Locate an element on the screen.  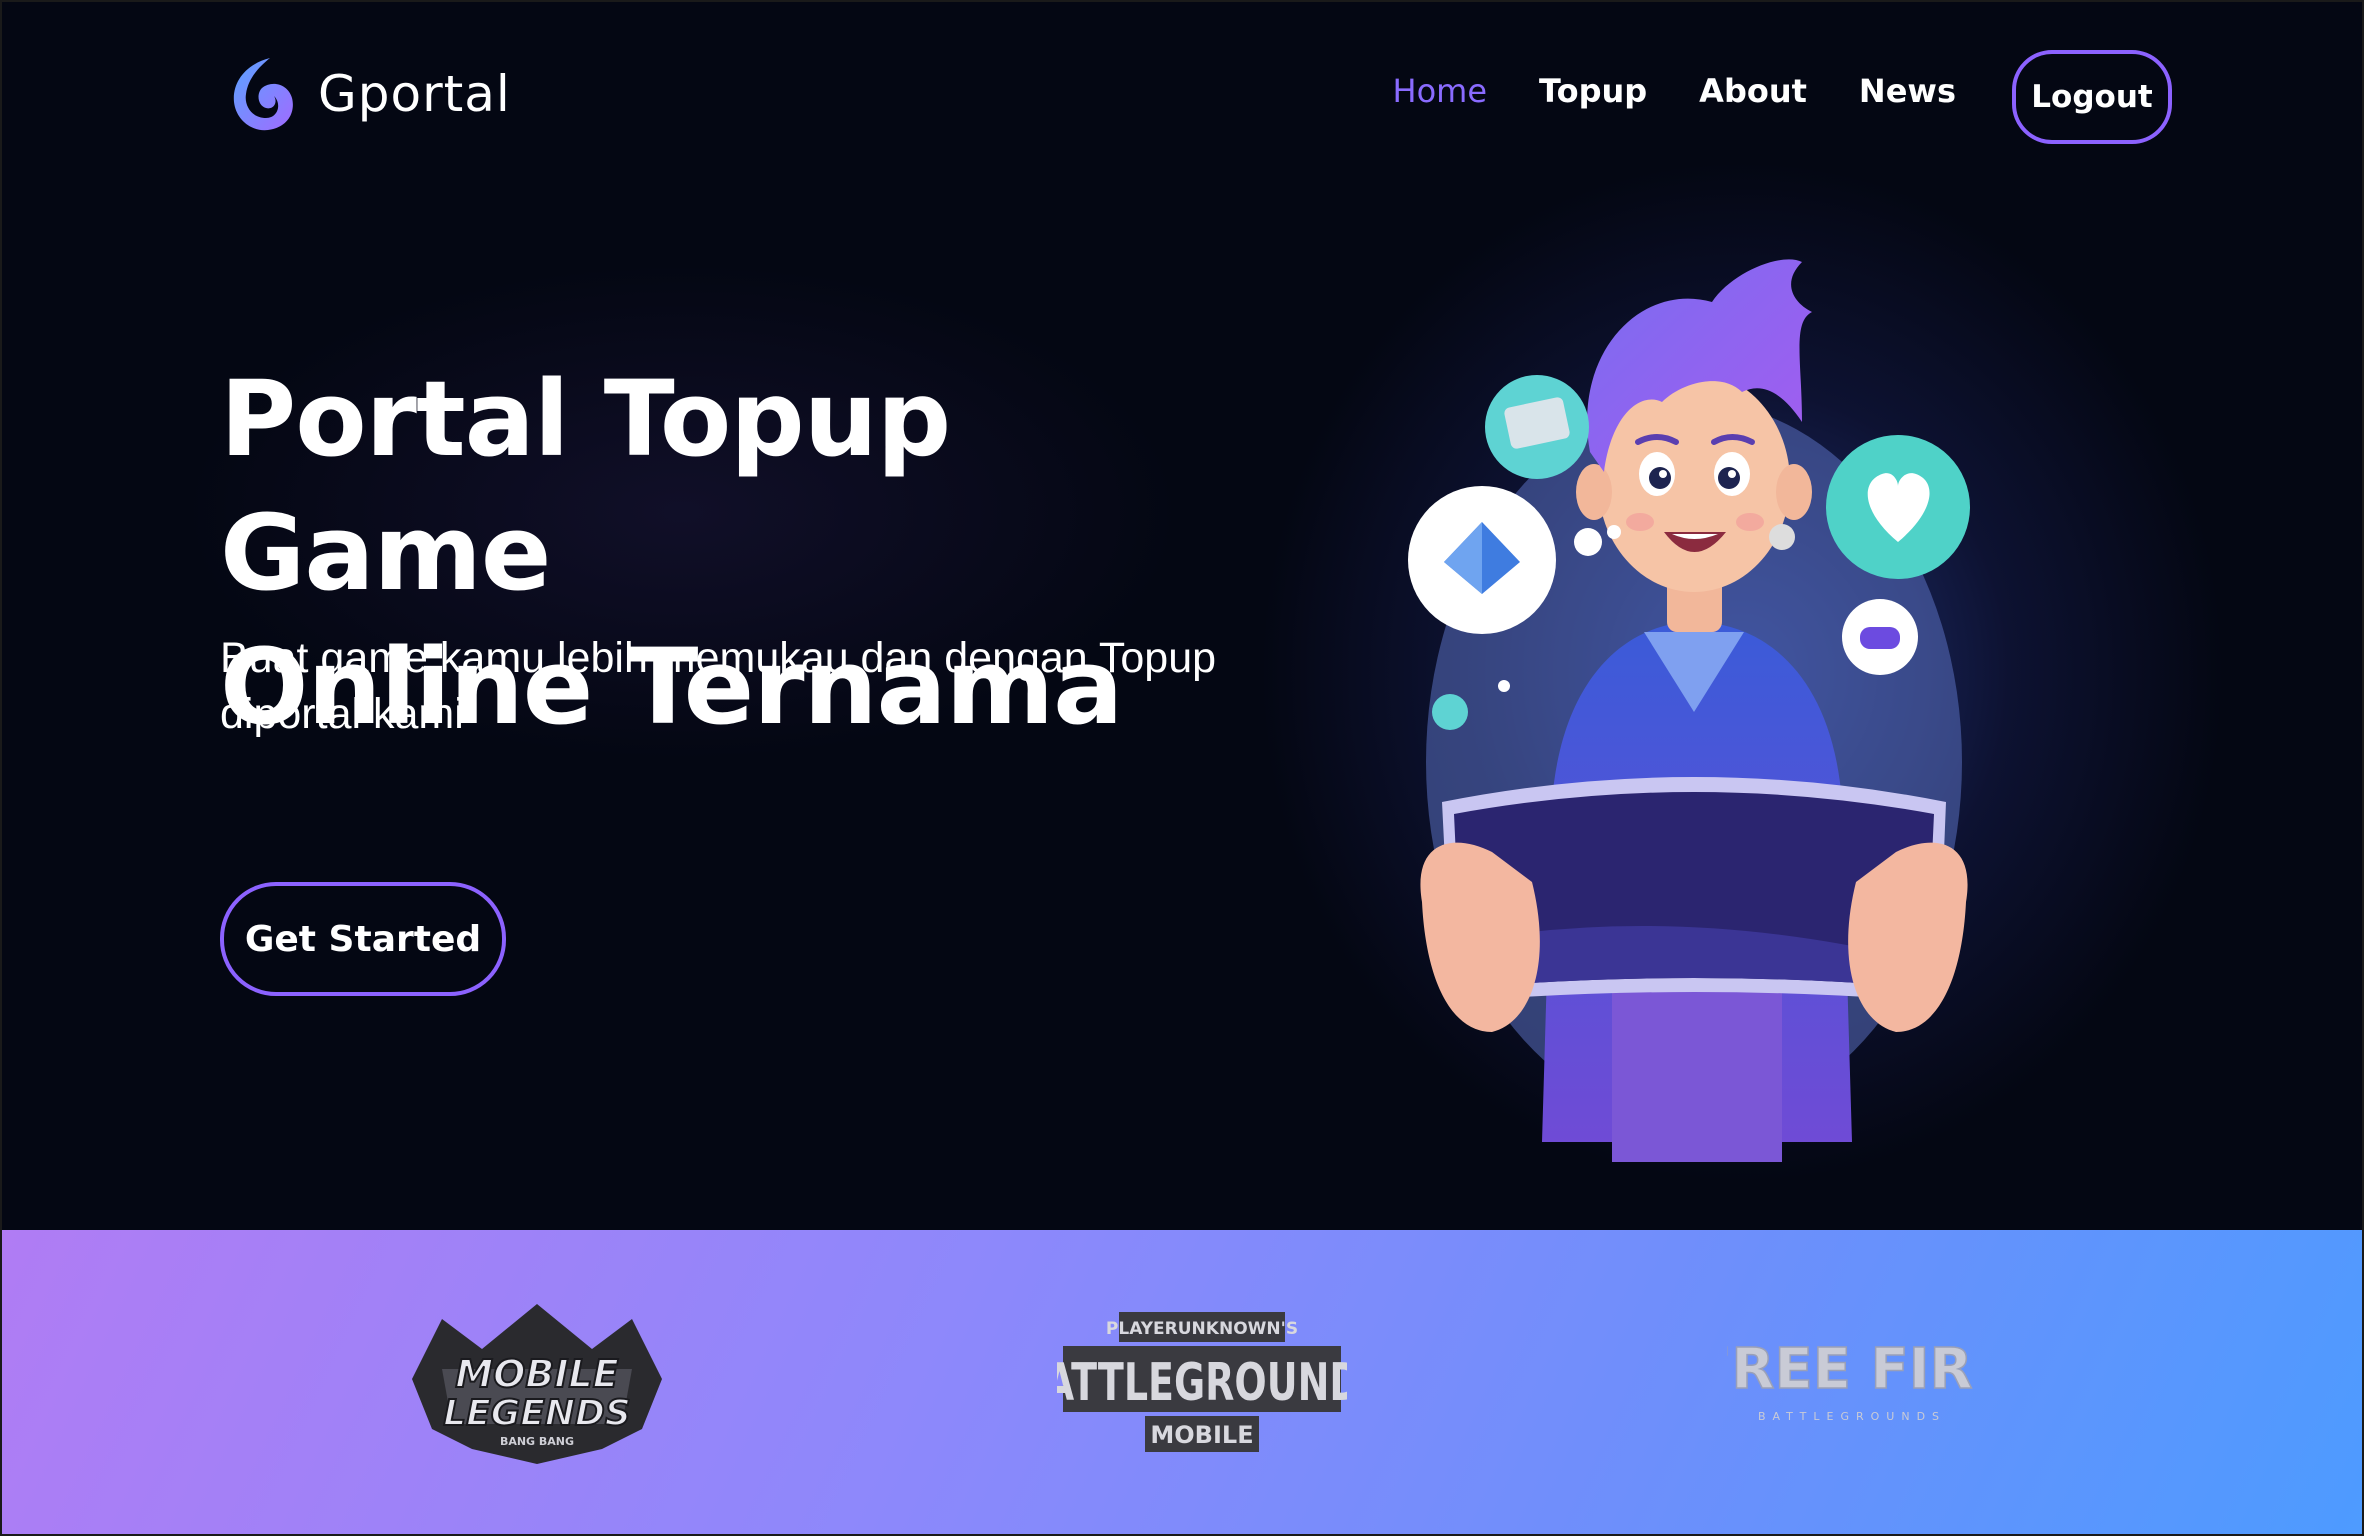
pubg-line-2: BATTLEGROUNDS is located at coordinates (1202, 1382).